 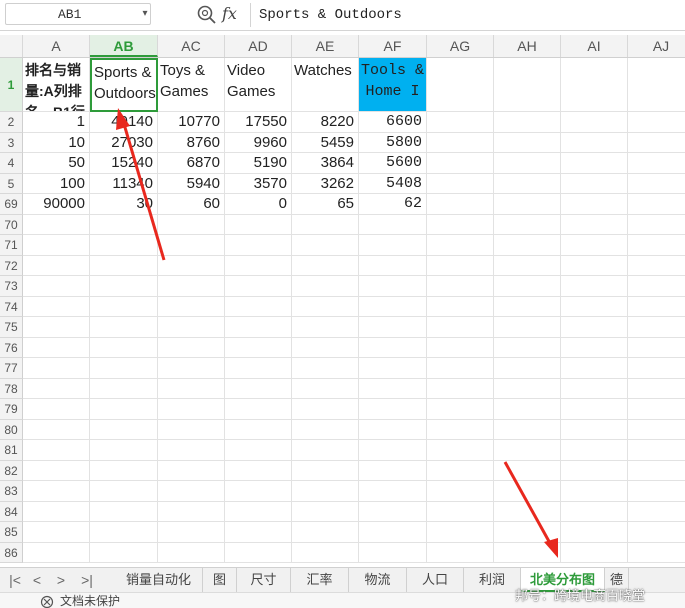 What do you see at coordinates (325, 142) in the screenshot?
I see `data-cell: 5459` at bounding box center [325, 142].